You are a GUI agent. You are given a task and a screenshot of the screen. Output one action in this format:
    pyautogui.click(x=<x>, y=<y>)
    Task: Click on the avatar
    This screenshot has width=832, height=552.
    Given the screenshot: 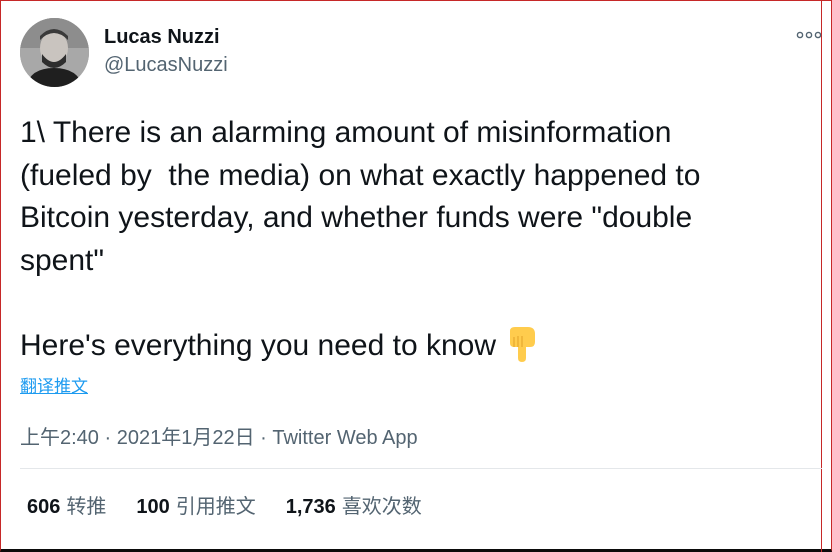 What is the action you would take?
    pyautogui.click(x=54, y=52)
    